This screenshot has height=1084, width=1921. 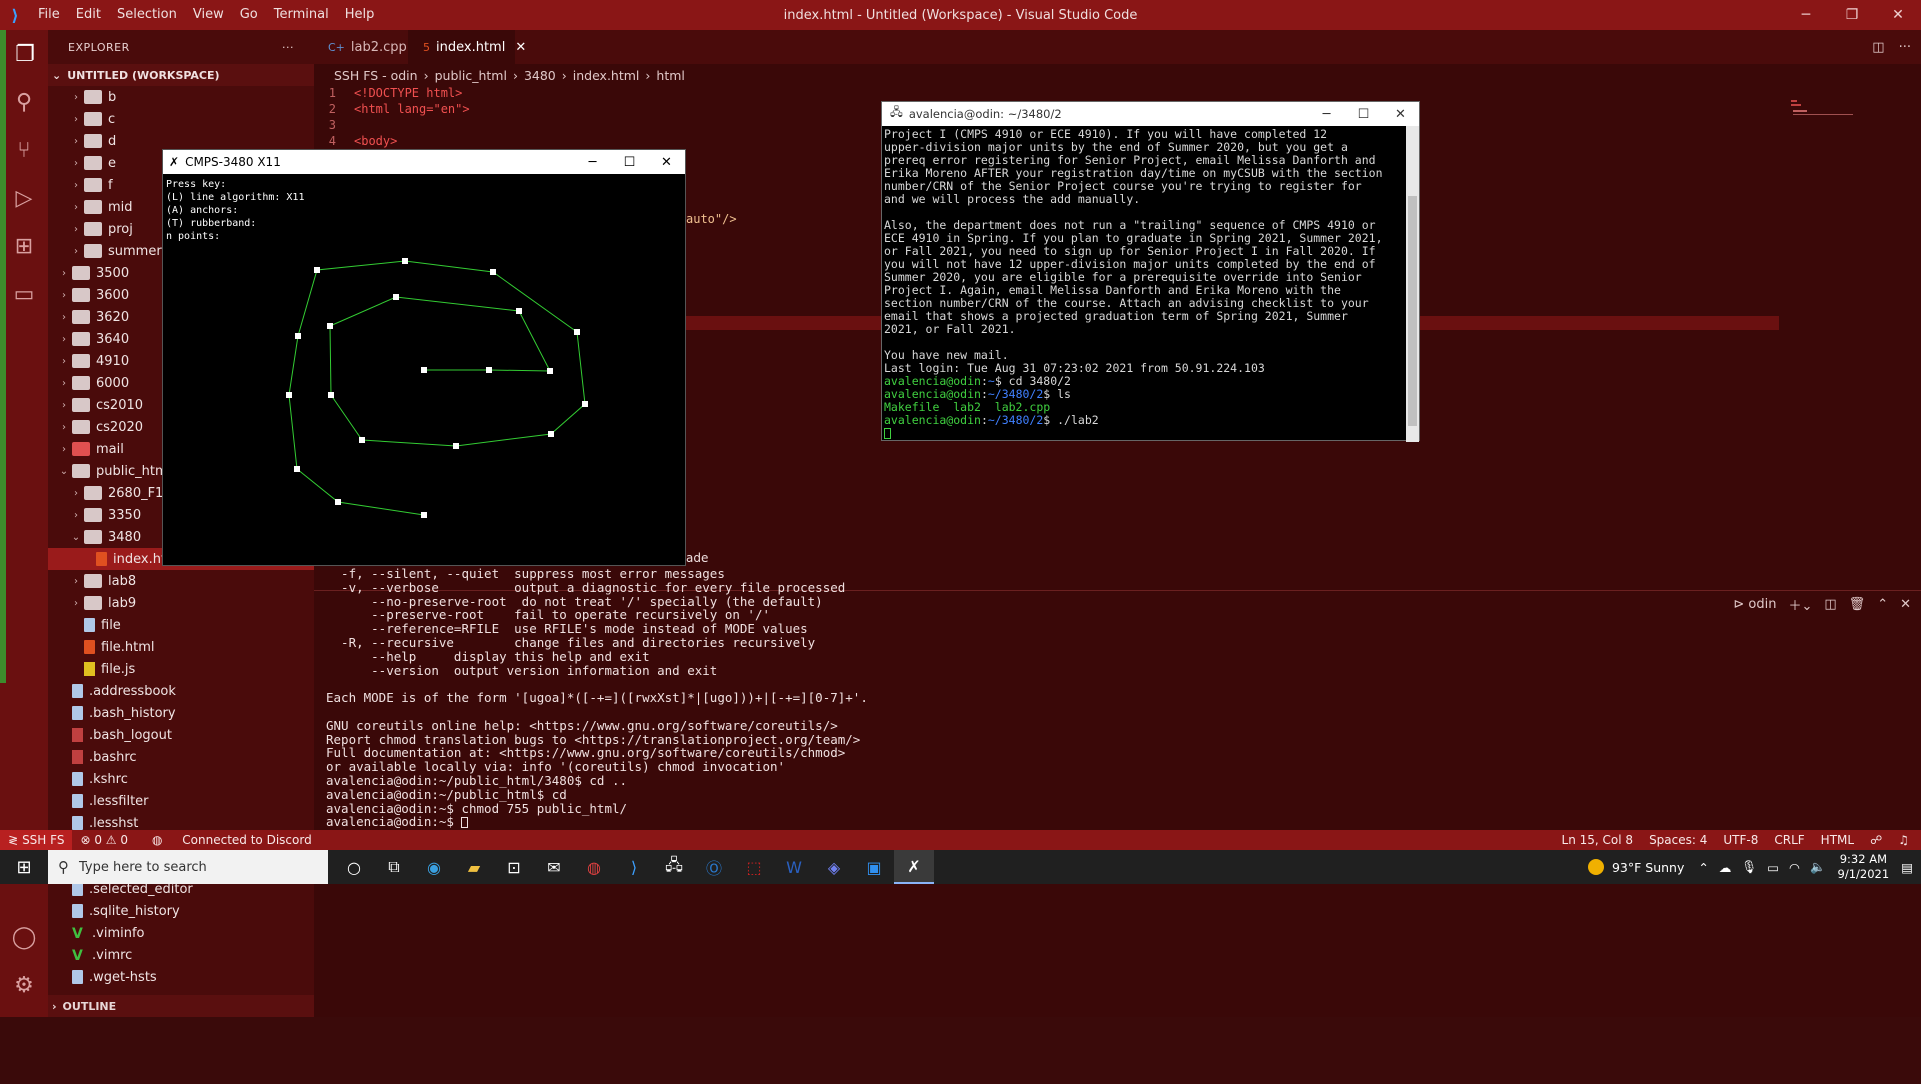 What do you see at coordinates (540, 75) in the screenshot?
I see `breadcrumb-item: 3480` at bounding box center [540, 75].